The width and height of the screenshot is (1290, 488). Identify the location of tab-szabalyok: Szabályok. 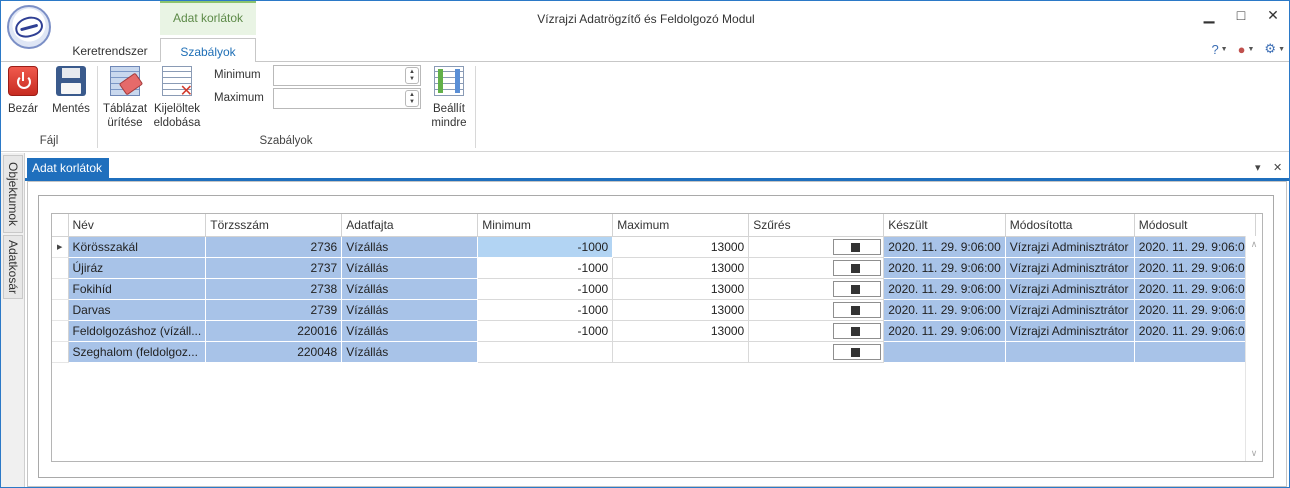
(208, 50).